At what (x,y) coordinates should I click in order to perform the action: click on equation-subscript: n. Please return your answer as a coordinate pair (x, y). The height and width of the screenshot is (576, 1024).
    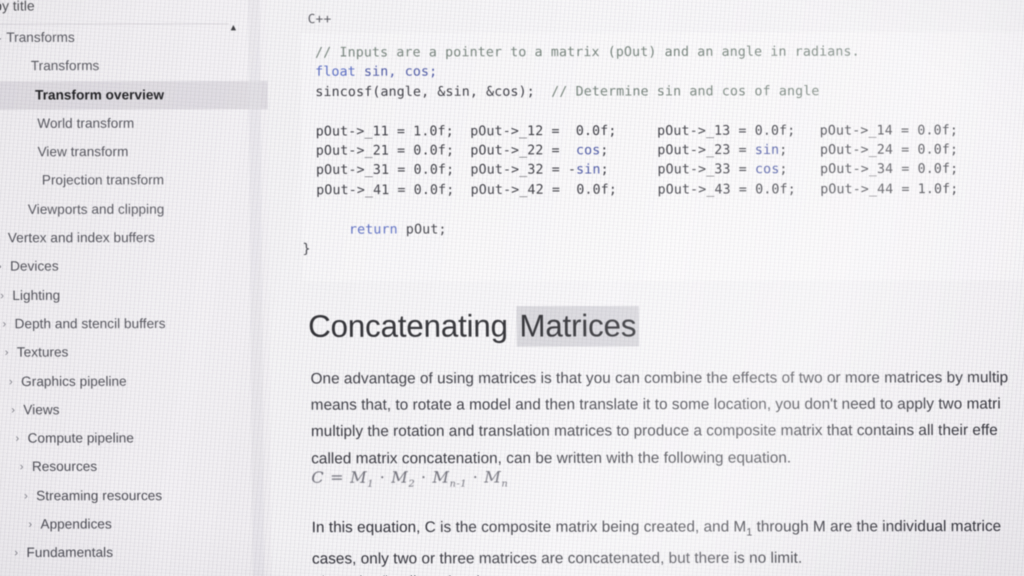
    Looking at the image, I should click on (505, 484).